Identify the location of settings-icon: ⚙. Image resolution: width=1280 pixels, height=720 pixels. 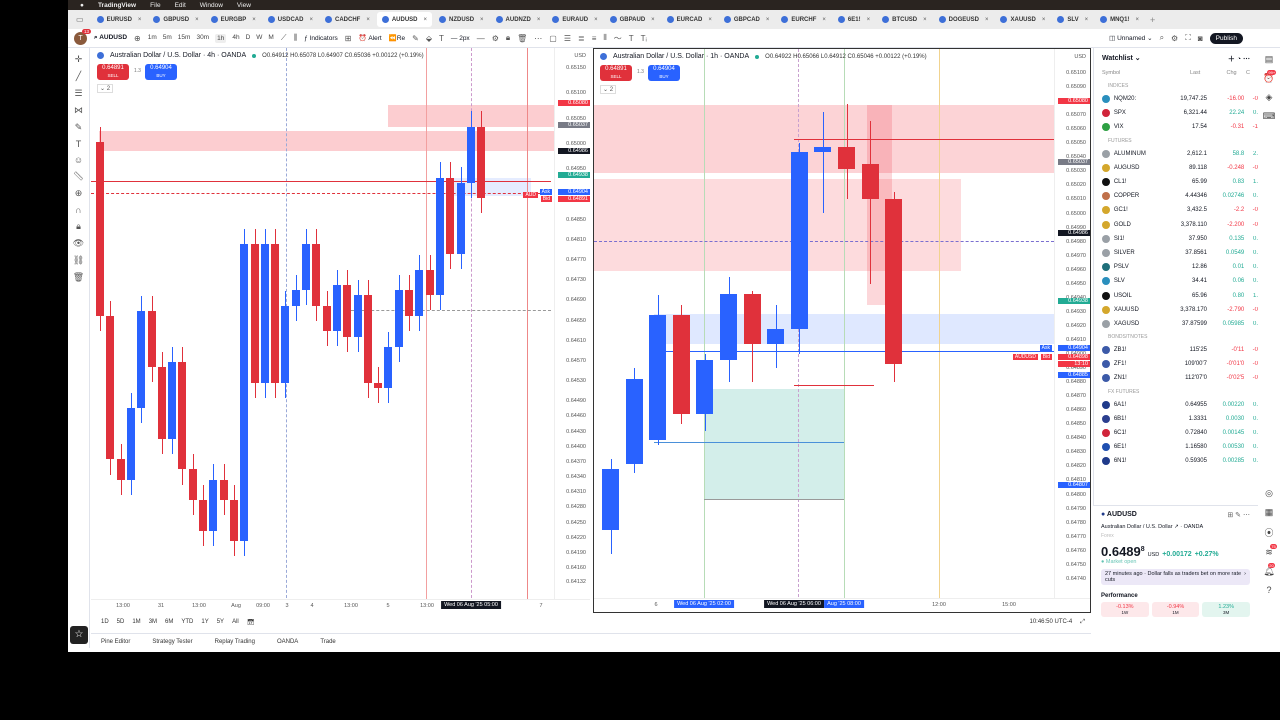
(495, 38).